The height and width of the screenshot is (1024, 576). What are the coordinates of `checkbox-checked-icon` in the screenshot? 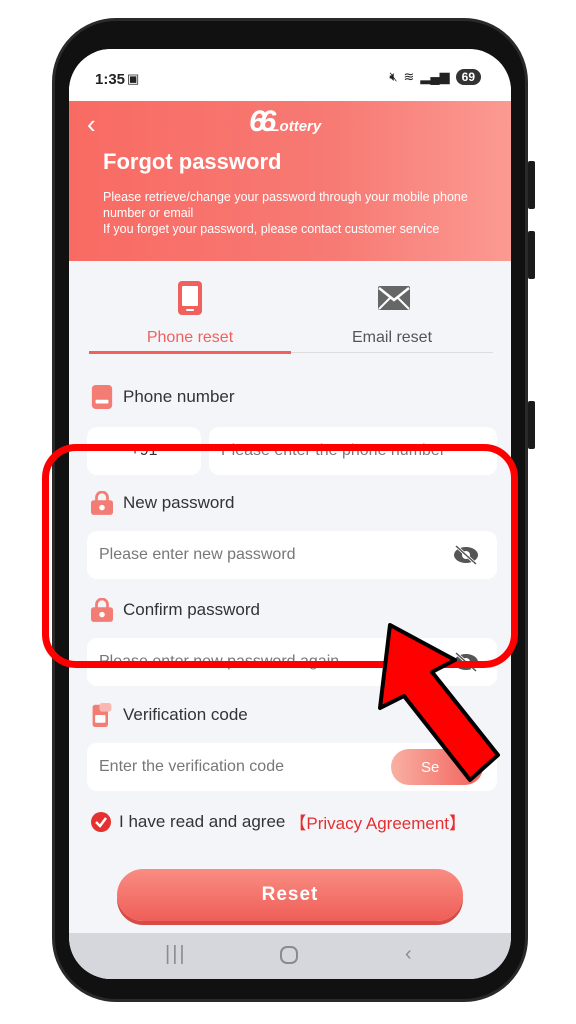 It's located at (101, 821).